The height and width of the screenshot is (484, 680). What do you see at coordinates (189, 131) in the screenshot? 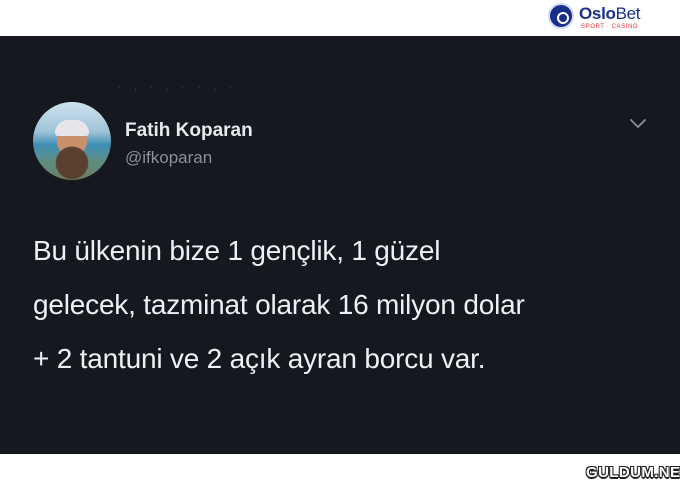
I see `author-name: Fatih Koparan` at bounding box center [189, 131].